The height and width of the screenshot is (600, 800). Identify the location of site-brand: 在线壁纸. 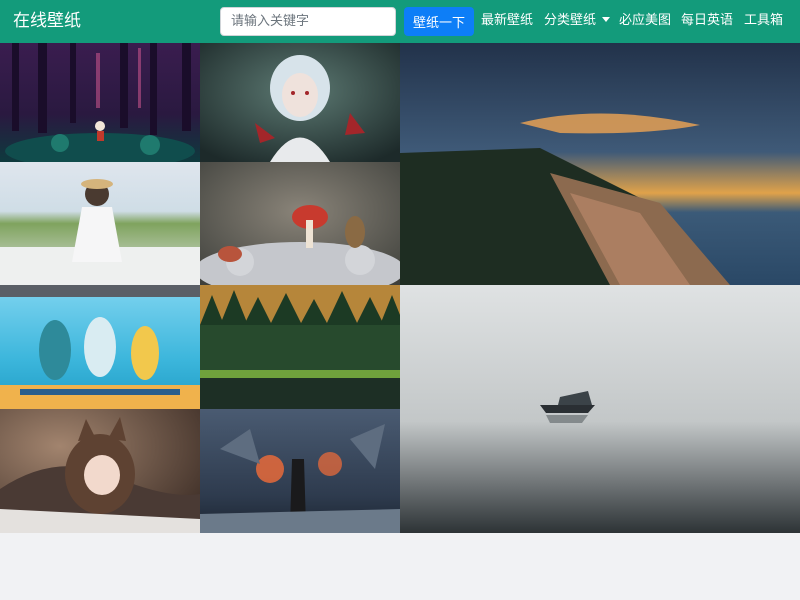
(47, 21).